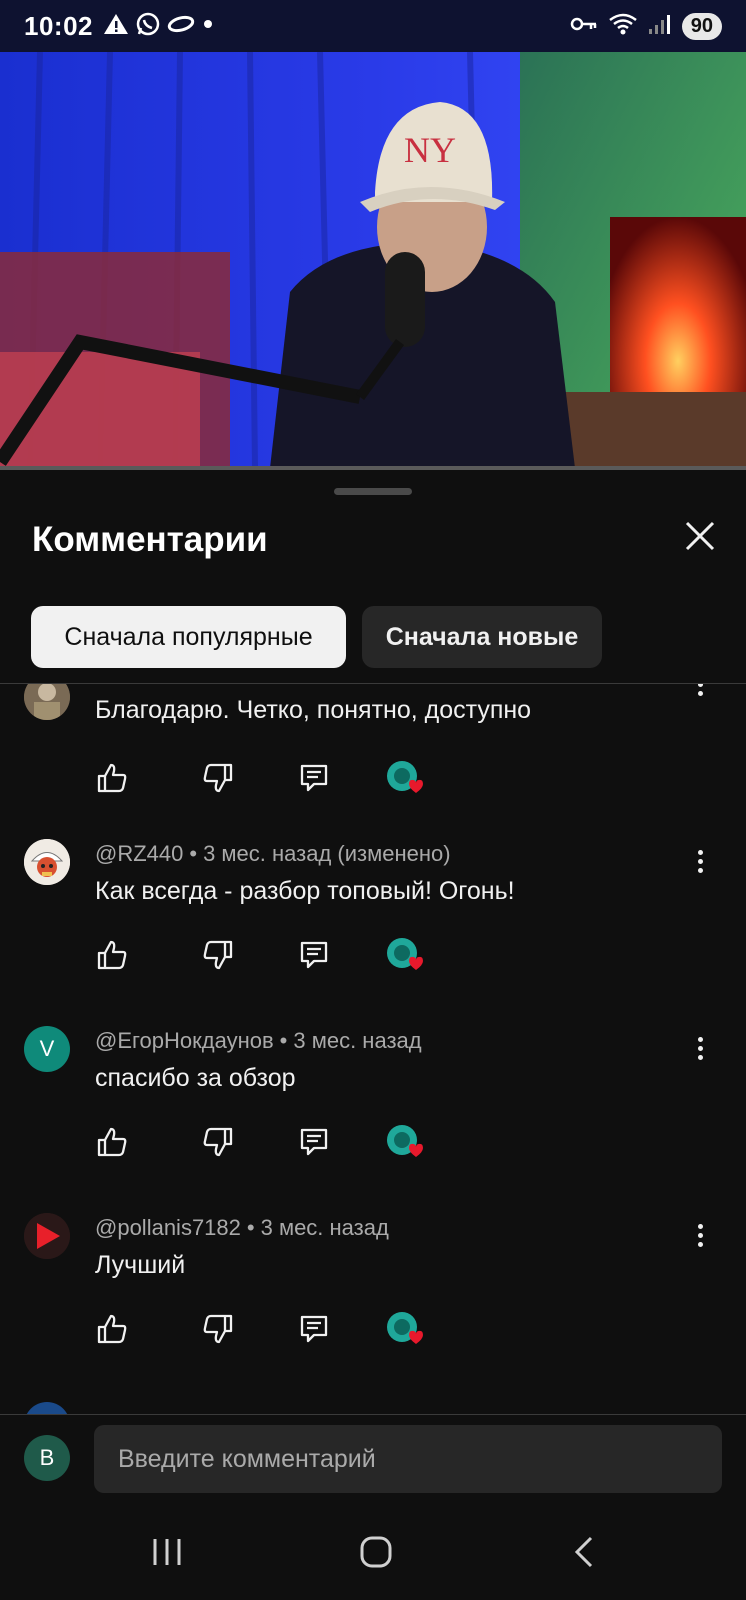  I want to click on battery-indicator: 90, so click(701, 26).